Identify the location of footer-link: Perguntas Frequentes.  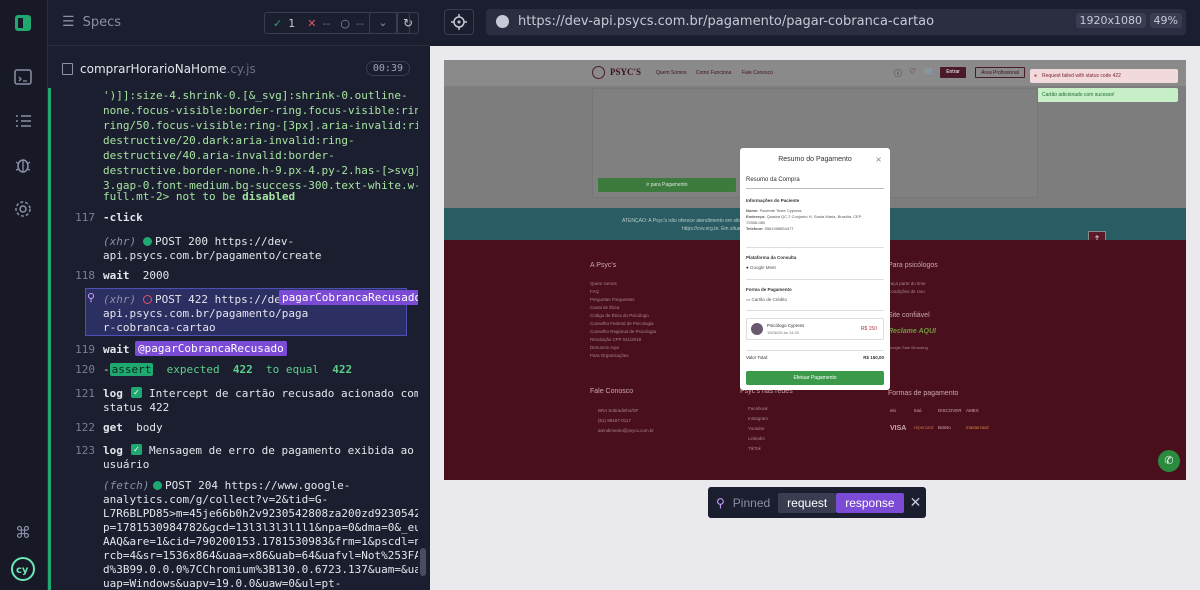
(645, 300).